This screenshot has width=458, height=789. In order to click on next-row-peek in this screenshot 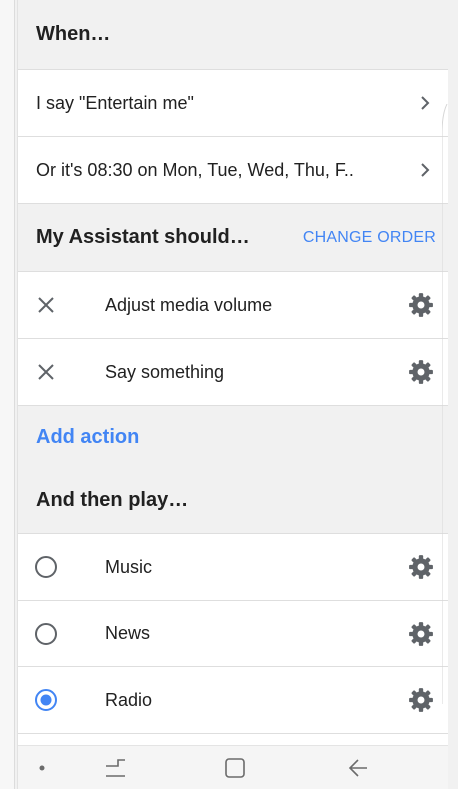, I will do `click(233, 739)`.